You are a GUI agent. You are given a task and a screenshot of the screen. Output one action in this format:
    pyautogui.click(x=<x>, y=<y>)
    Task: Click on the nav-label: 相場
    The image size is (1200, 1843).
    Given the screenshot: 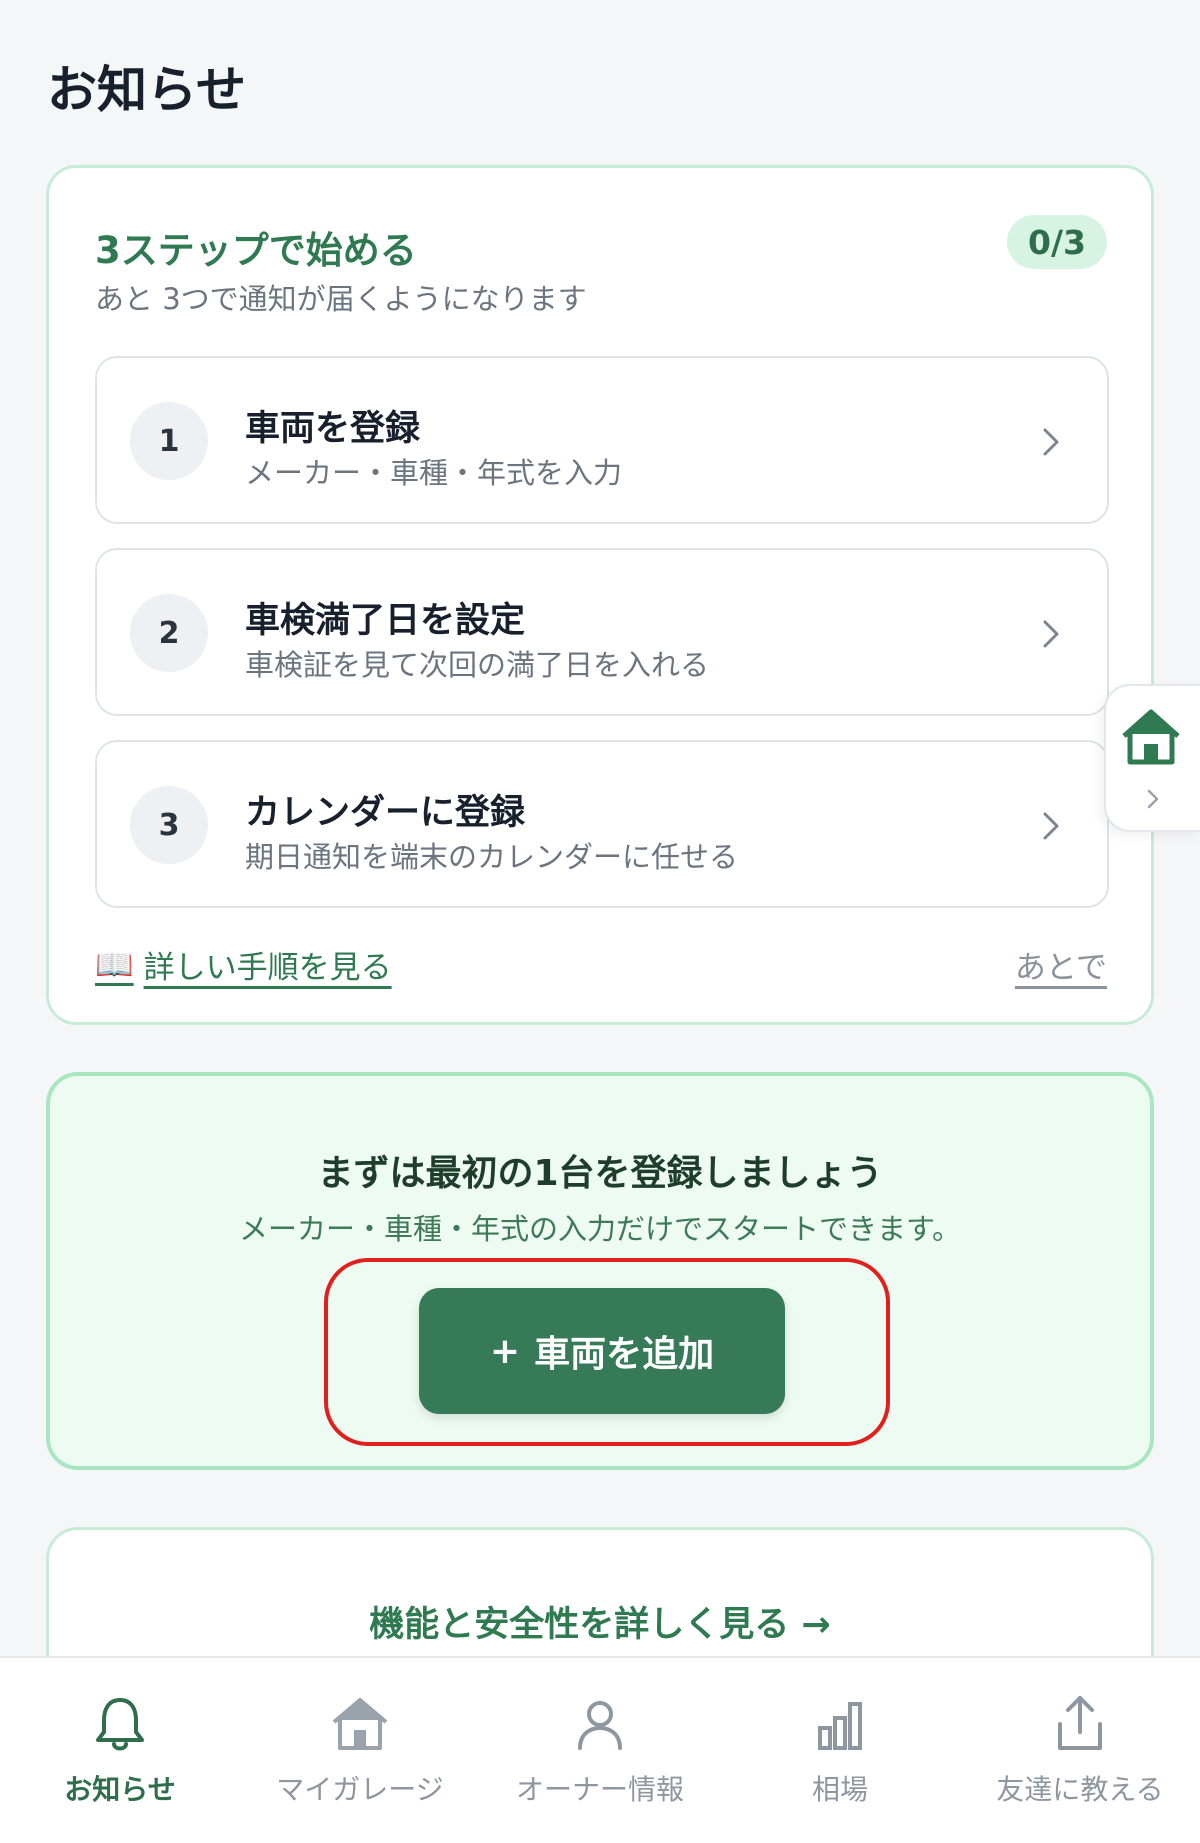 What is the action you would take?
    pyautogui.click(x=839, y=1789)
    